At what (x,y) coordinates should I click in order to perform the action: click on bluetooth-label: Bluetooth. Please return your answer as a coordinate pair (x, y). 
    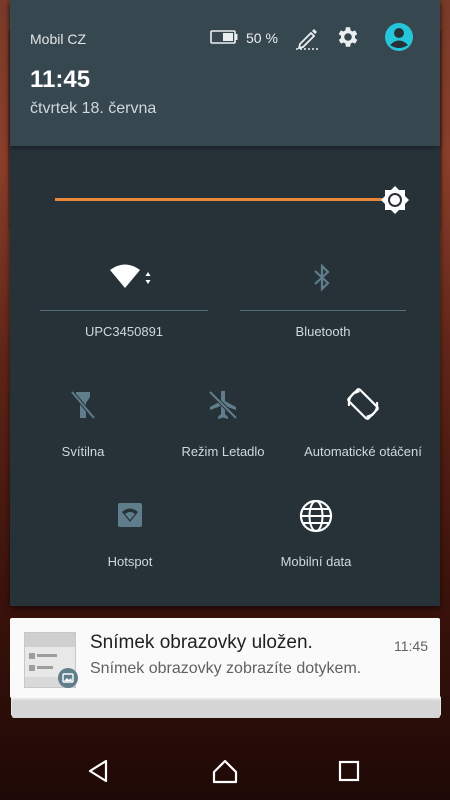
    Looking at the image, I should click on (323, 331).